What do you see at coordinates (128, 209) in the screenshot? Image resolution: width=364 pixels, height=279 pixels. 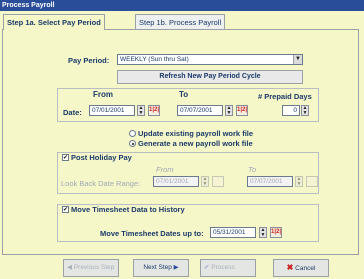 I see `move-timesheet-label: Move Timesheet Data to History` at bounding box center [128, 209].